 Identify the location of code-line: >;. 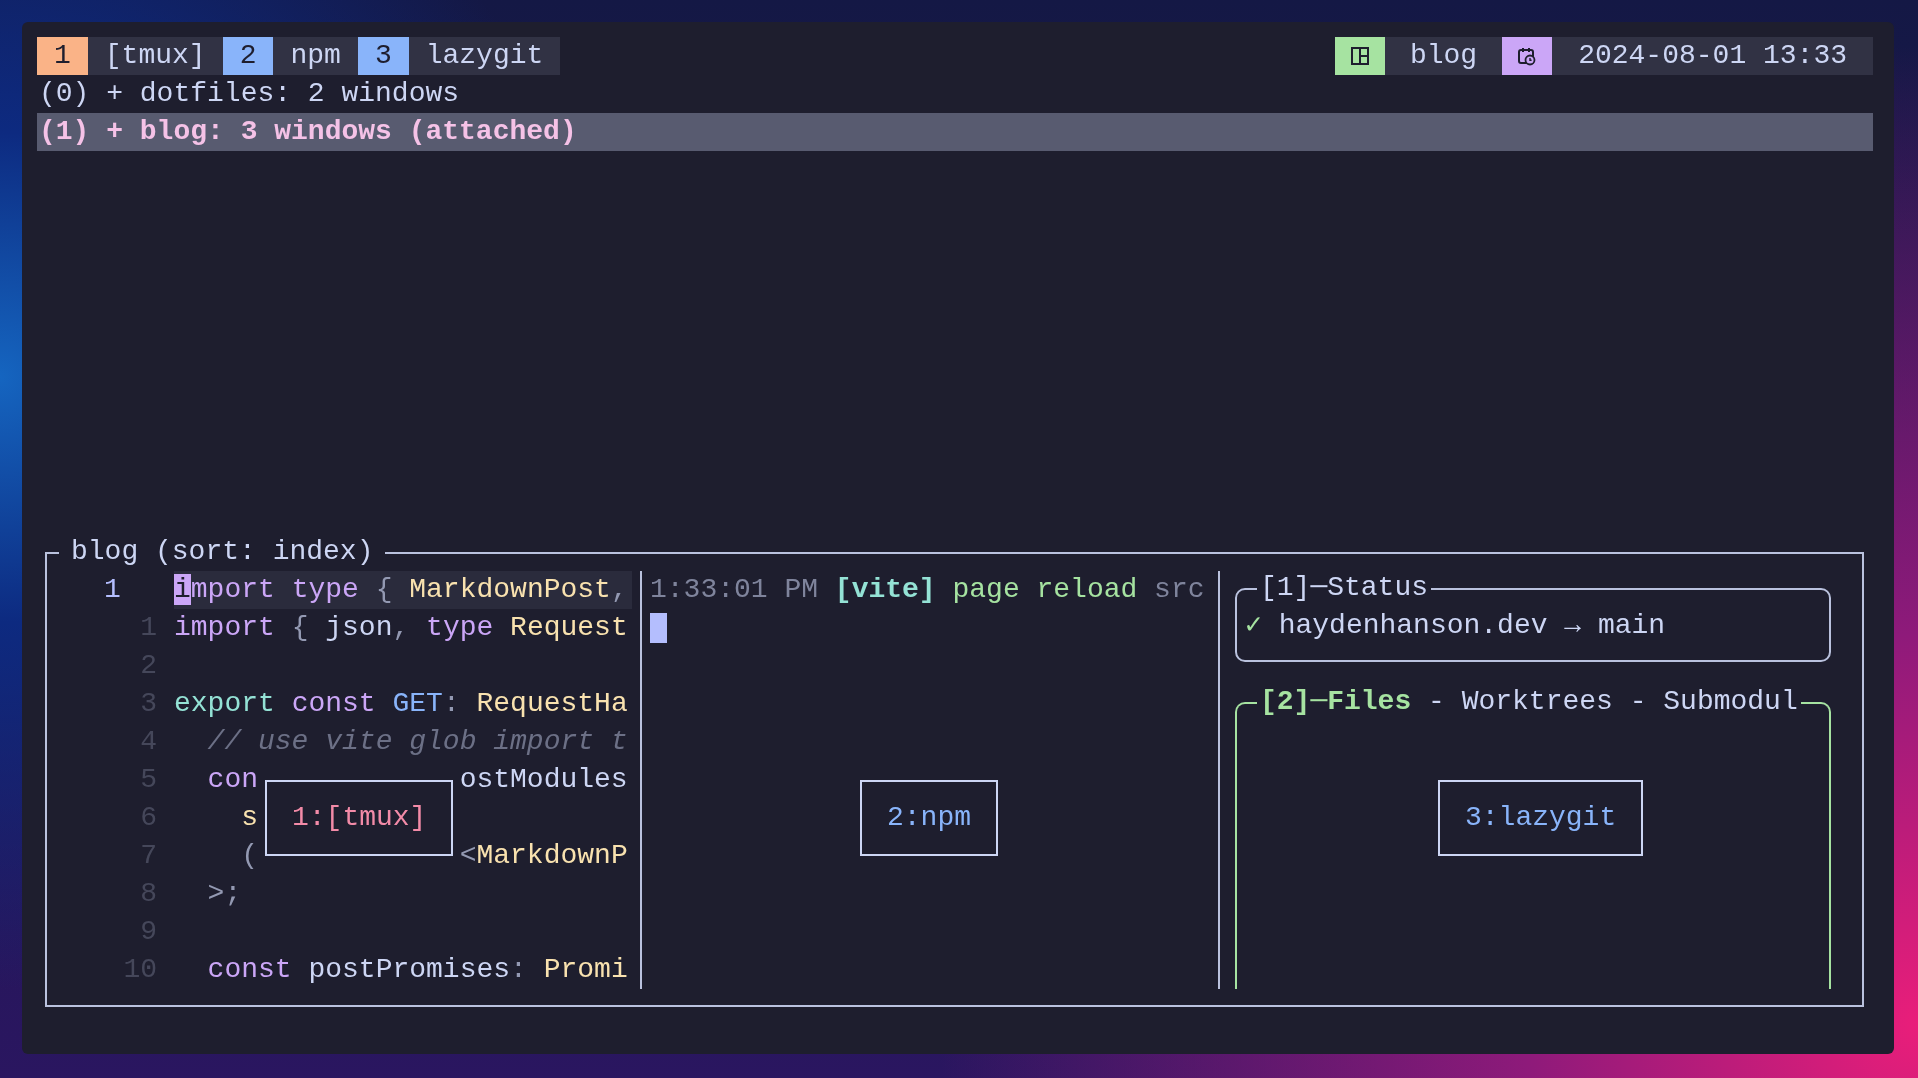
(224, 894).